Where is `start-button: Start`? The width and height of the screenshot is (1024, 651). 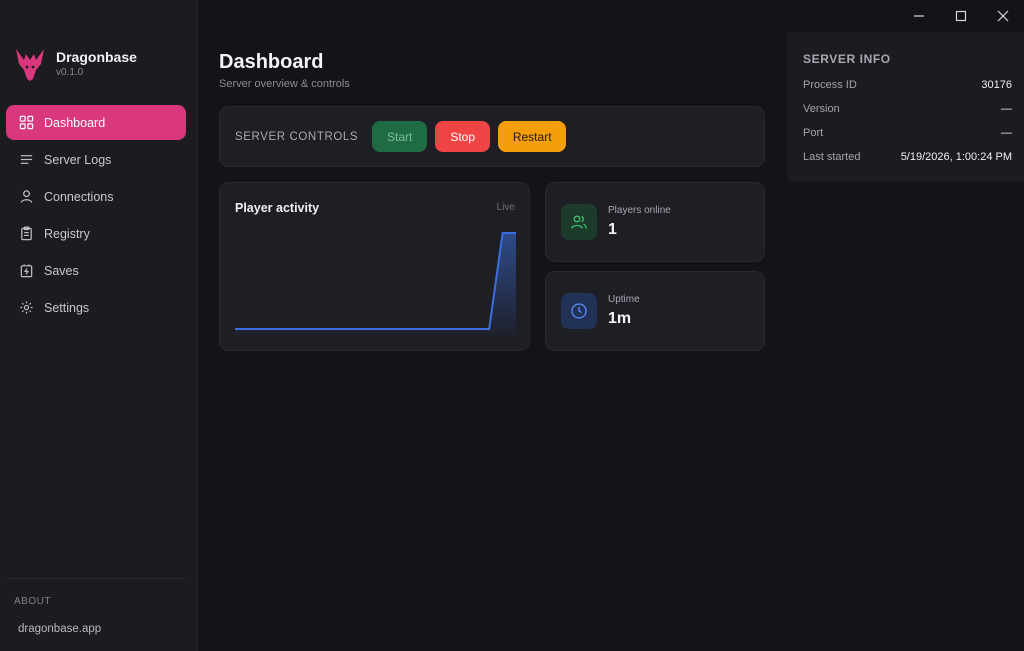
start-button: Start is located at coordinates (400, 136).